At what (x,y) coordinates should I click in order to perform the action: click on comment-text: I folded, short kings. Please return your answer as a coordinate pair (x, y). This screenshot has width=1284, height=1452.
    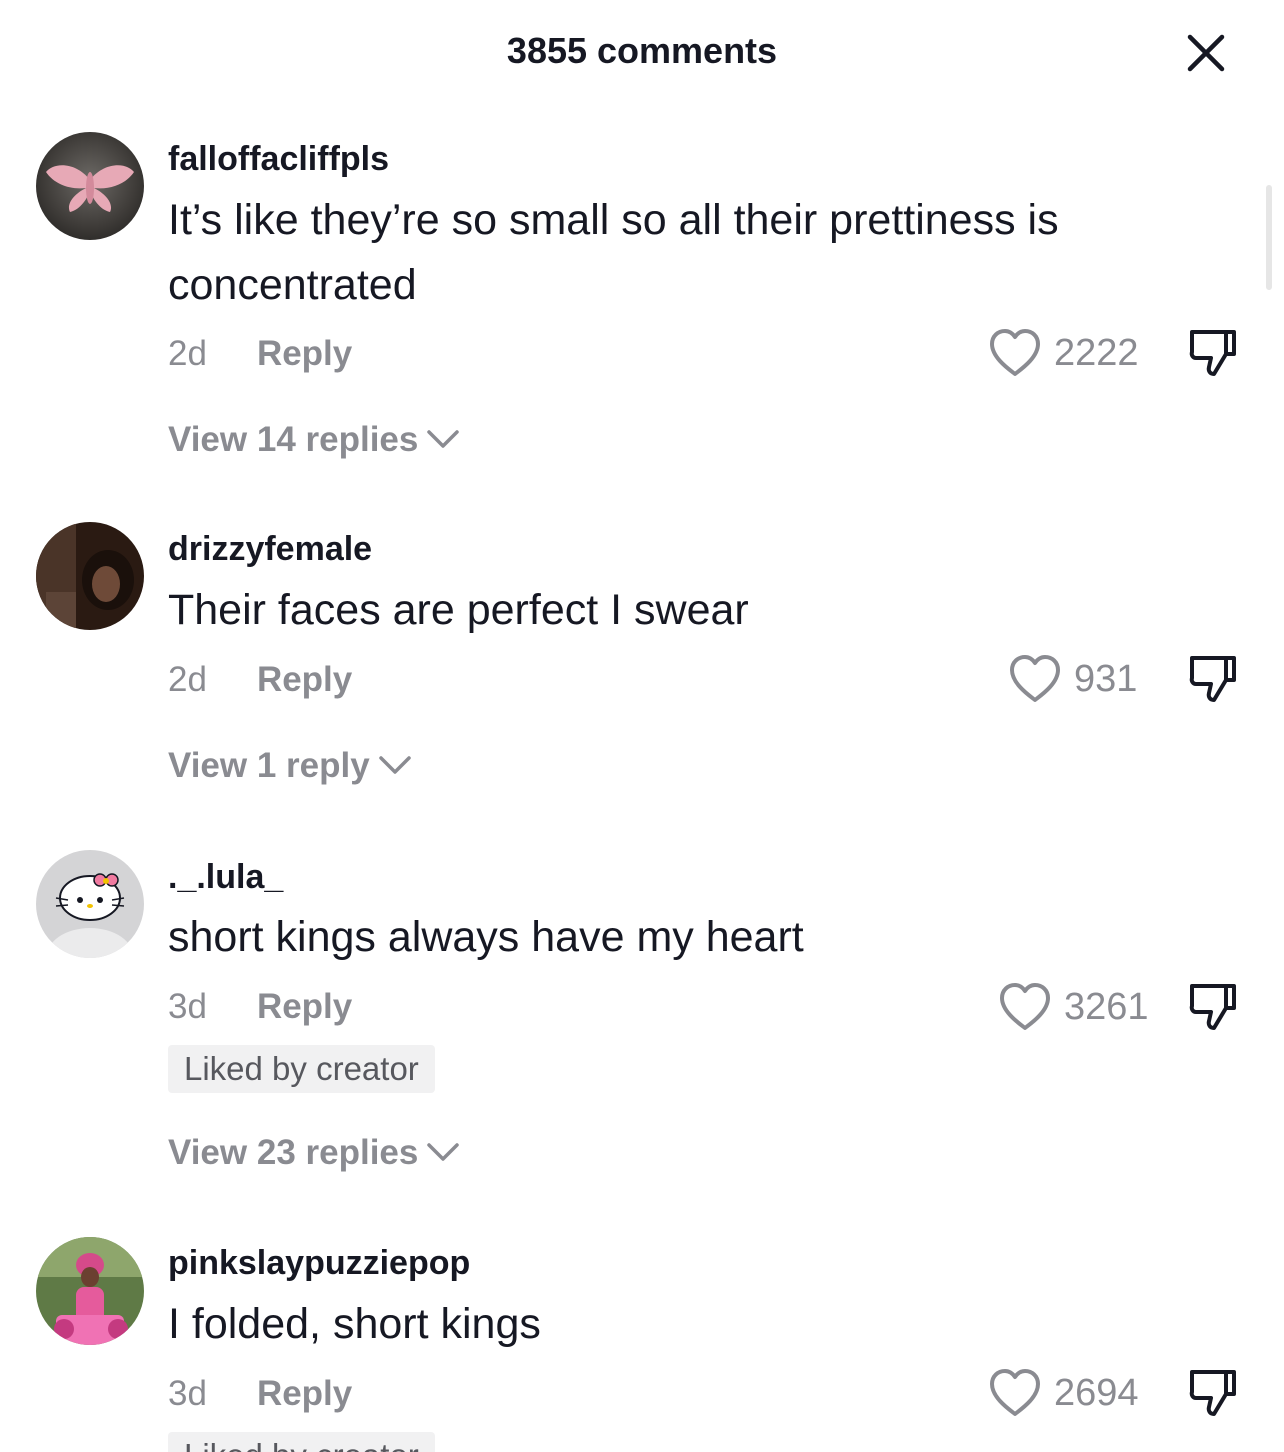
    Looking at the image, I should click on (354, 1324).